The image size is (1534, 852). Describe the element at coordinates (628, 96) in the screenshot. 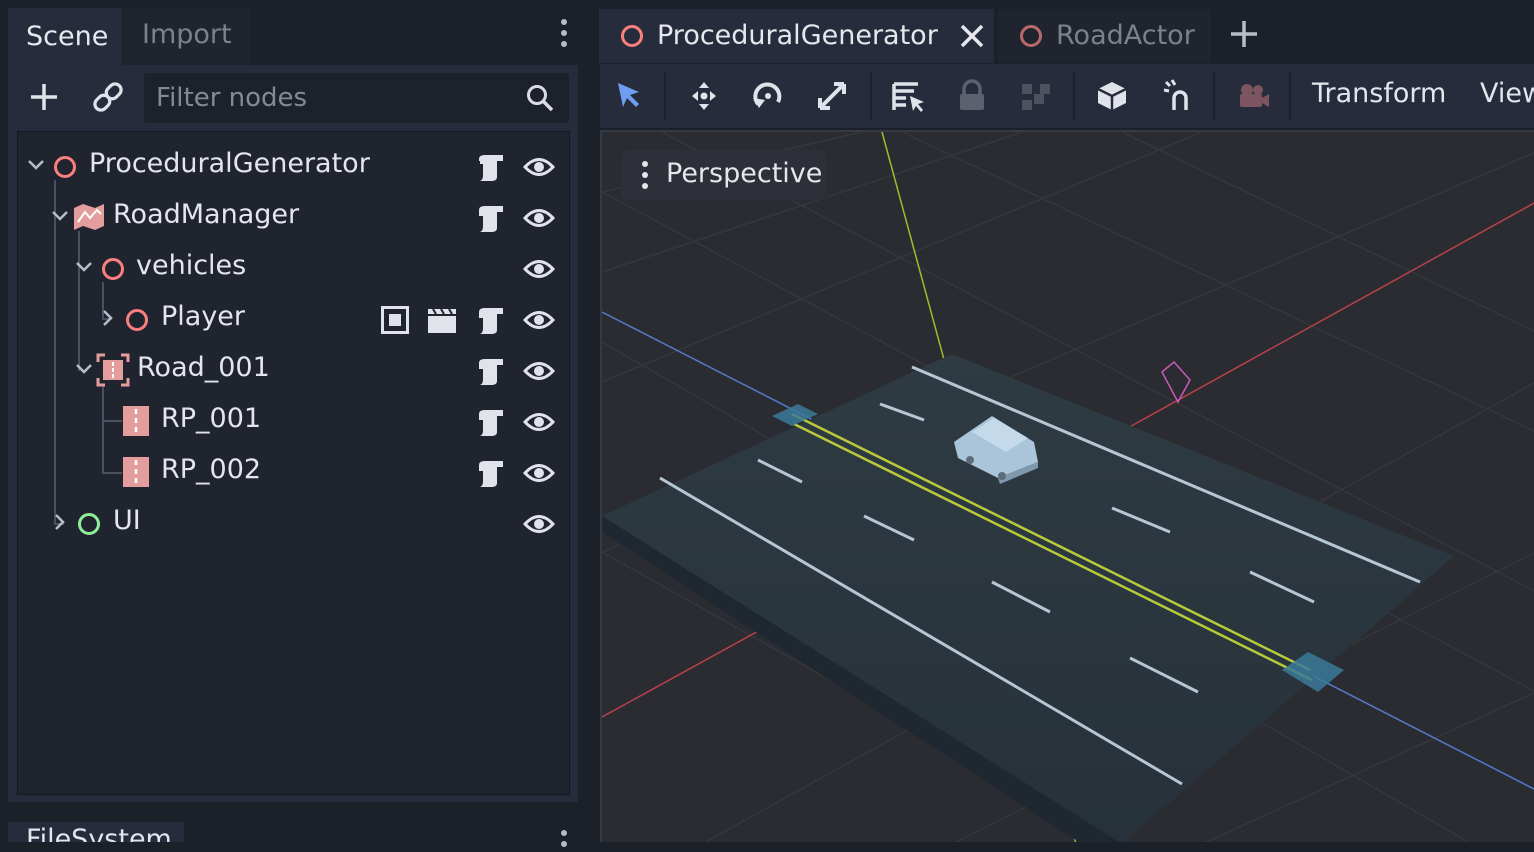

I see `select-icon` at that location.